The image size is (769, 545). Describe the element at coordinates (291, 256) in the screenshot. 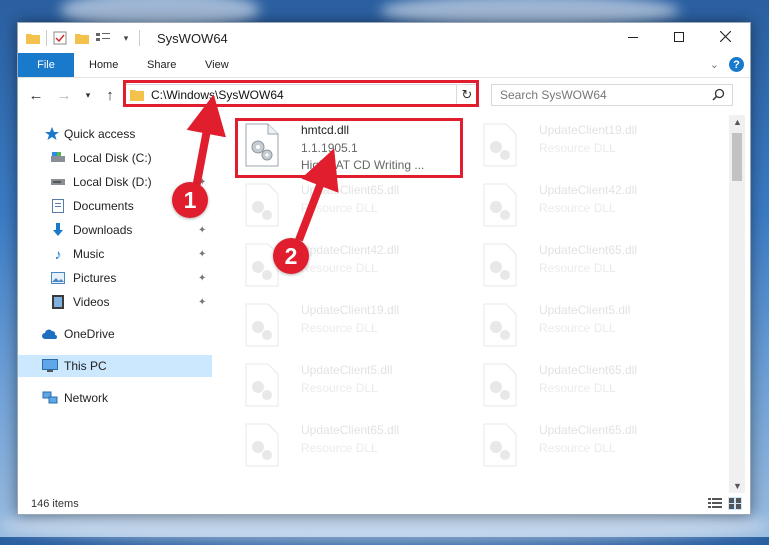

I see `step-badge-2: 2` at that location.